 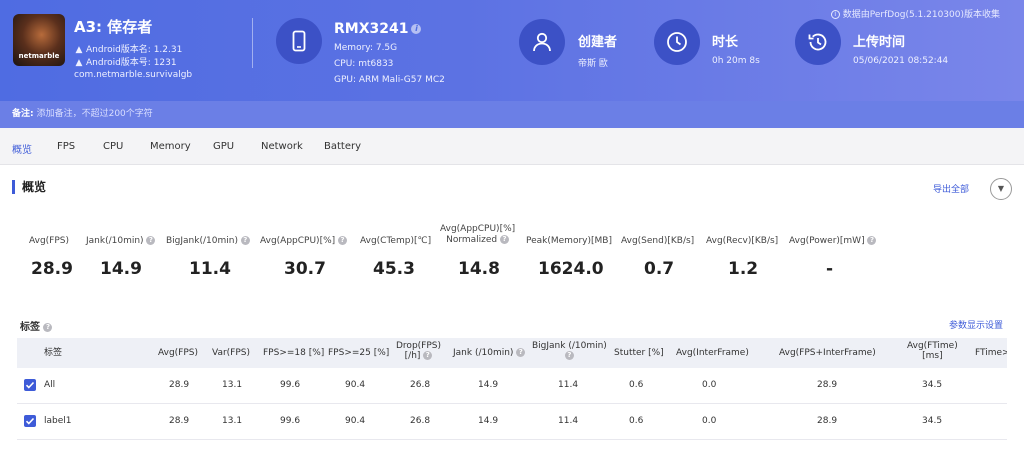 I want to click on export-all-button: 导出全部, so click(x=951, y=188).